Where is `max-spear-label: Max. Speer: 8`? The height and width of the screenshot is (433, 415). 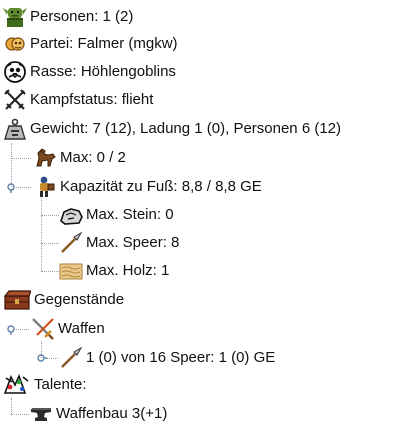
max-spear-label: Max. Speer: 8 is located at coordinates (133, 242).